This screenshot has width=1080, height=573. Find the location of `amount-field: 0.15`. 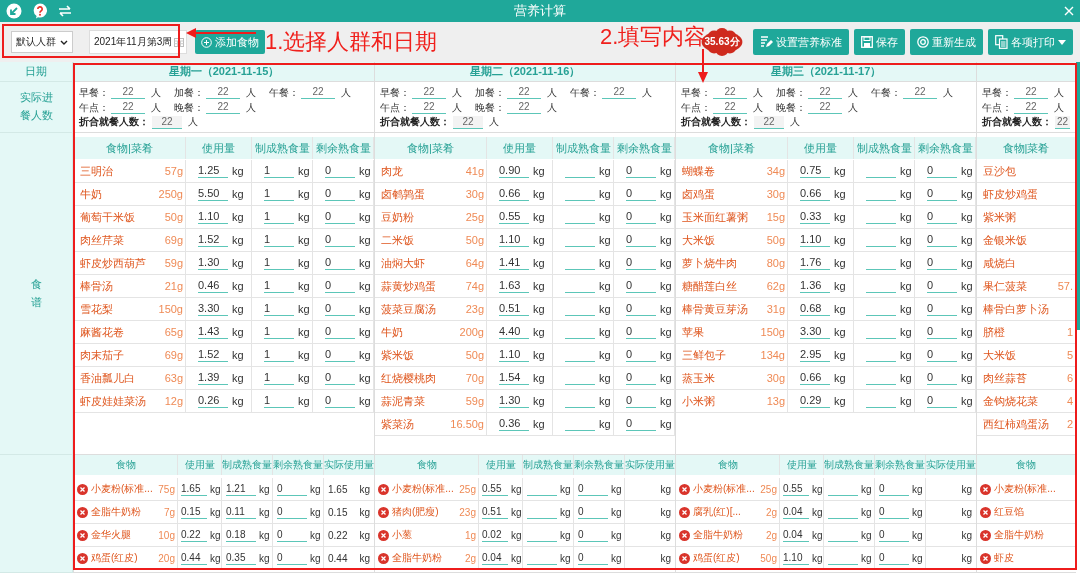

amount-field: 0.15 is located at coordinates (194, 512).